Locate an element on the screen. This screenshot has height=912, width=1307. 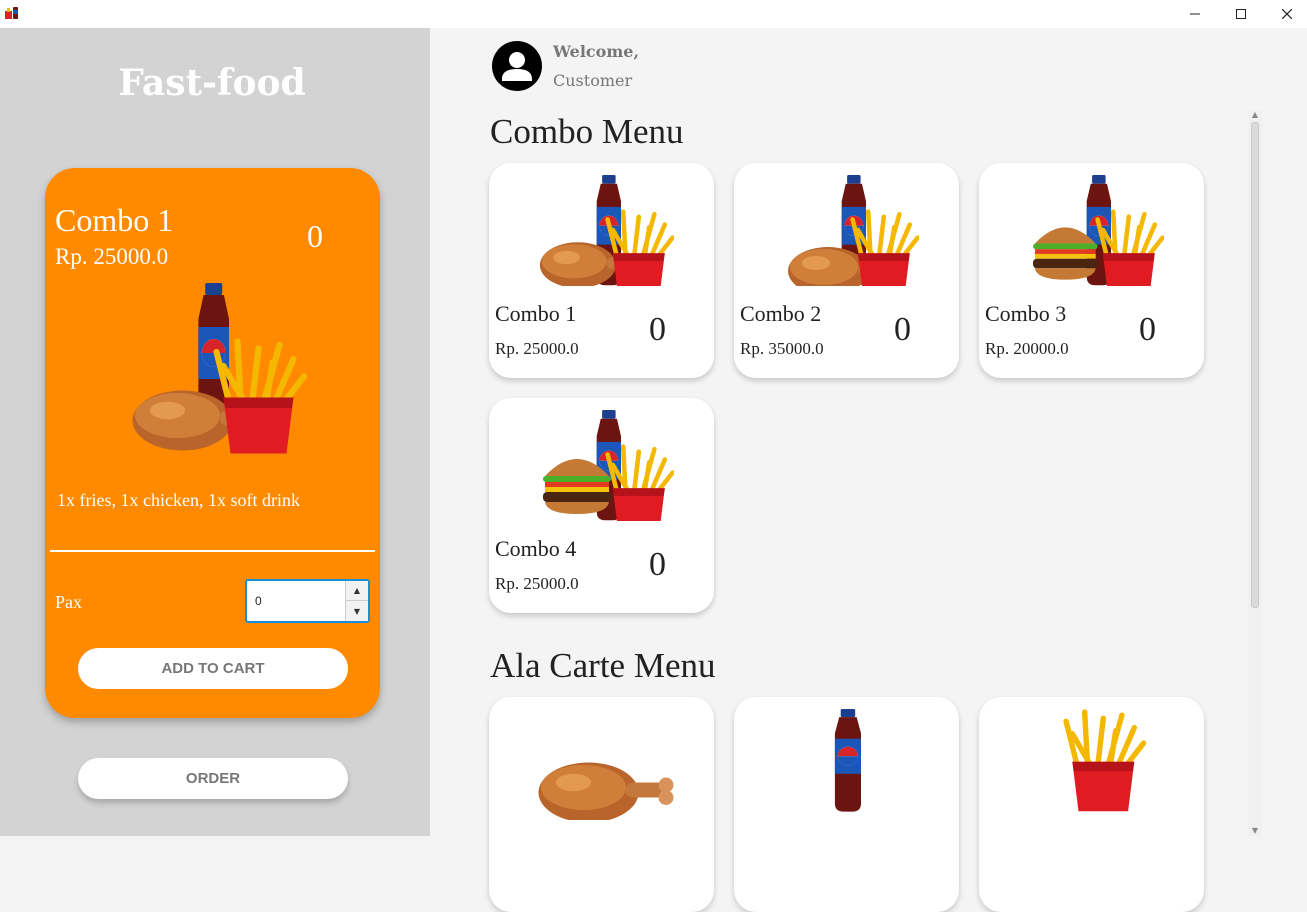
spinner-buttons: ▲ ▼ is located at coordinates (356, 601).